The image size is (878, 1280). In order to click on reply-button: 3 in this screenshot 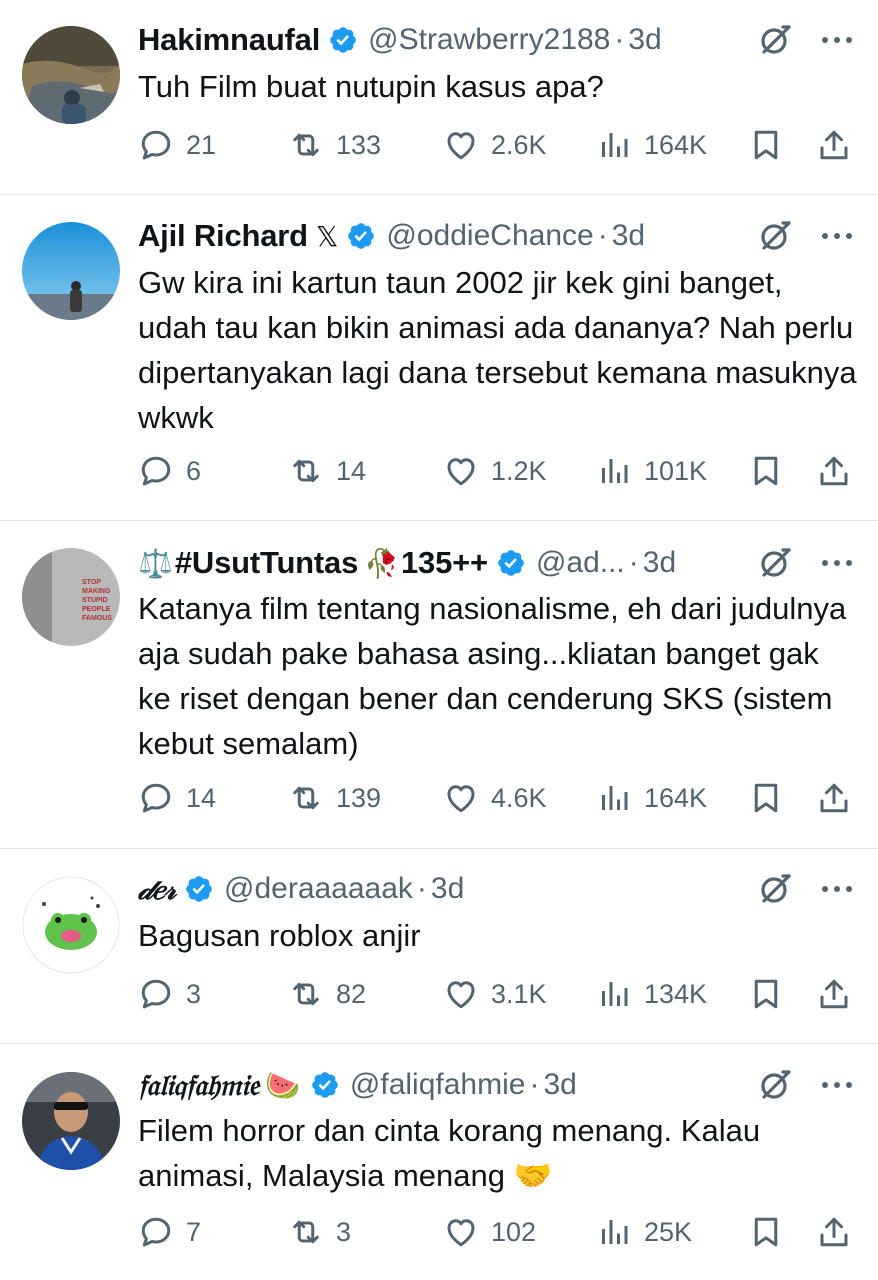, I will do `click(169, 994)`.